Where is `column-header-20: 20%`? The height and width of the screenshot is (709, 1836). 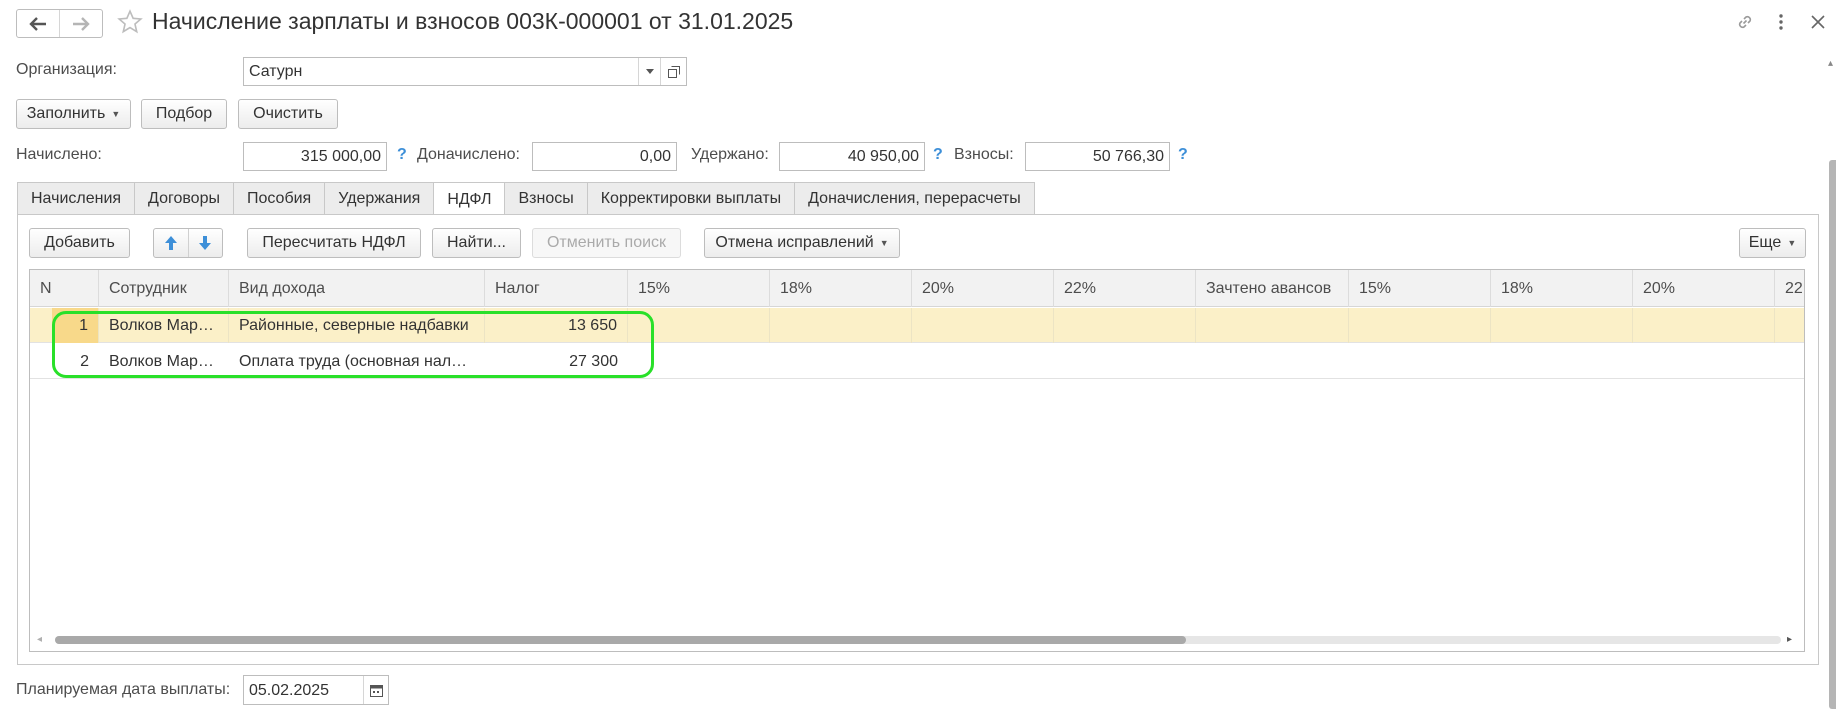
column-header-20: 20% is located at coordinates (983, 288).